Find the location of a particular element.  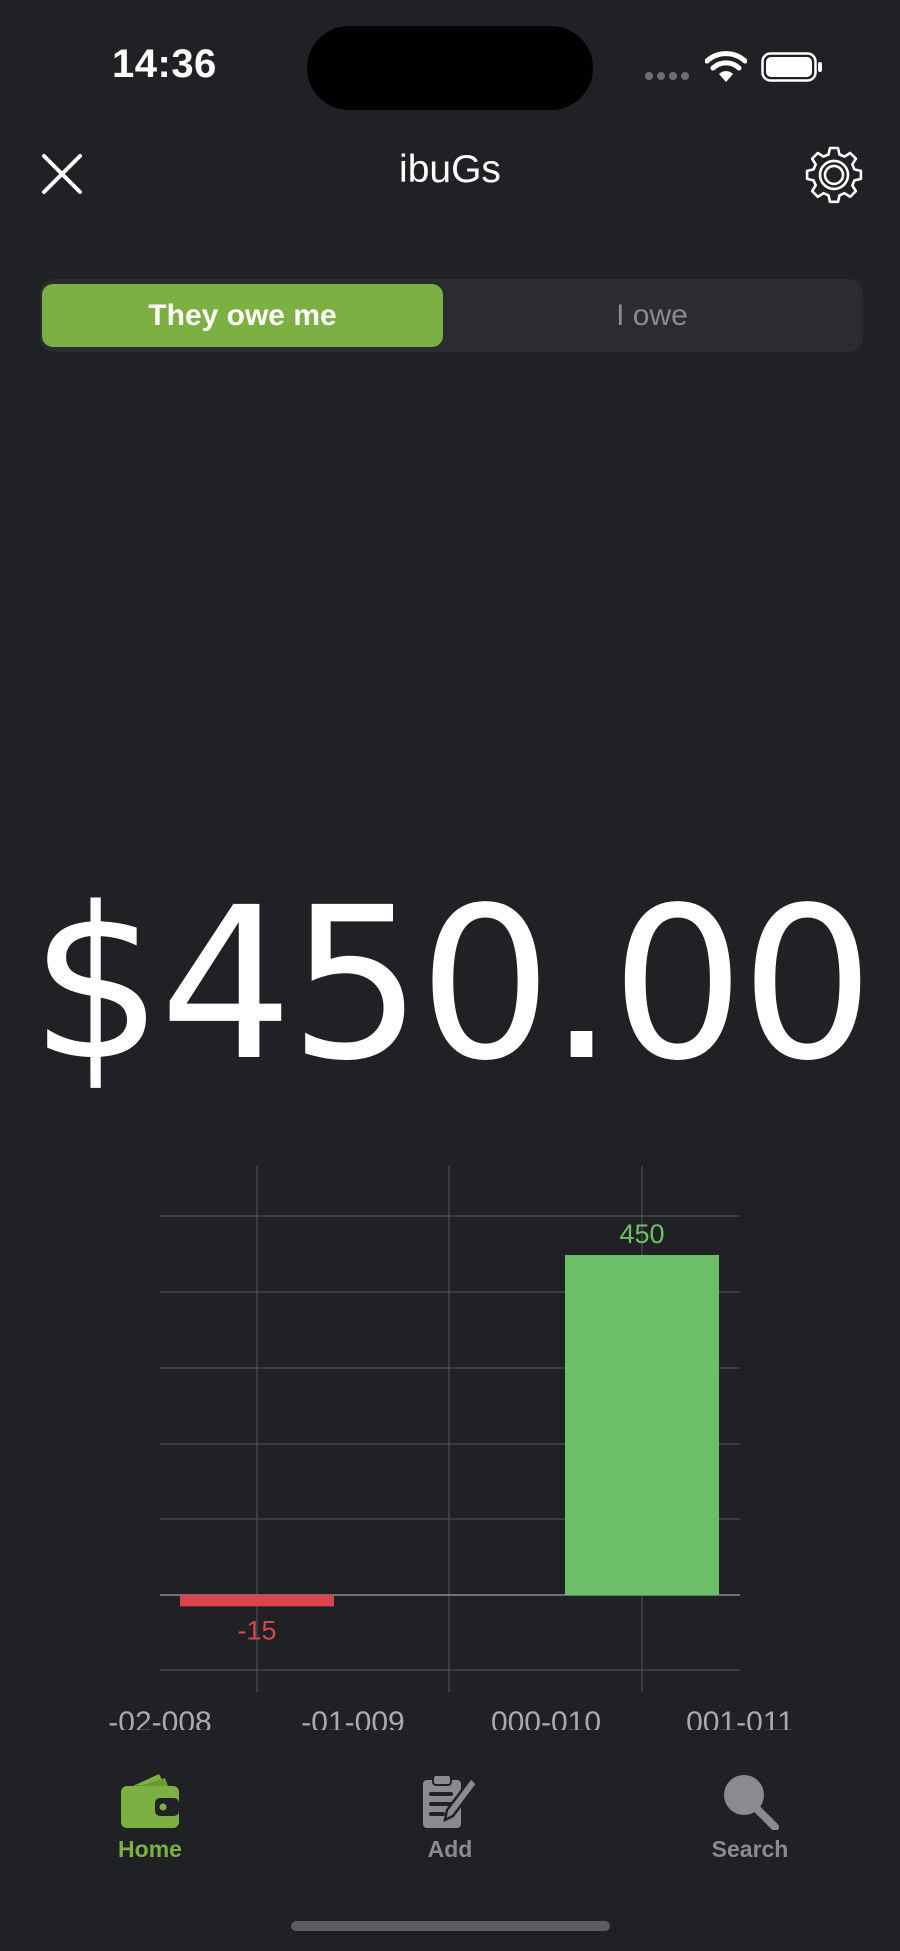

segment-they-owe-me: They owe me is located at coordinates (242, 315).